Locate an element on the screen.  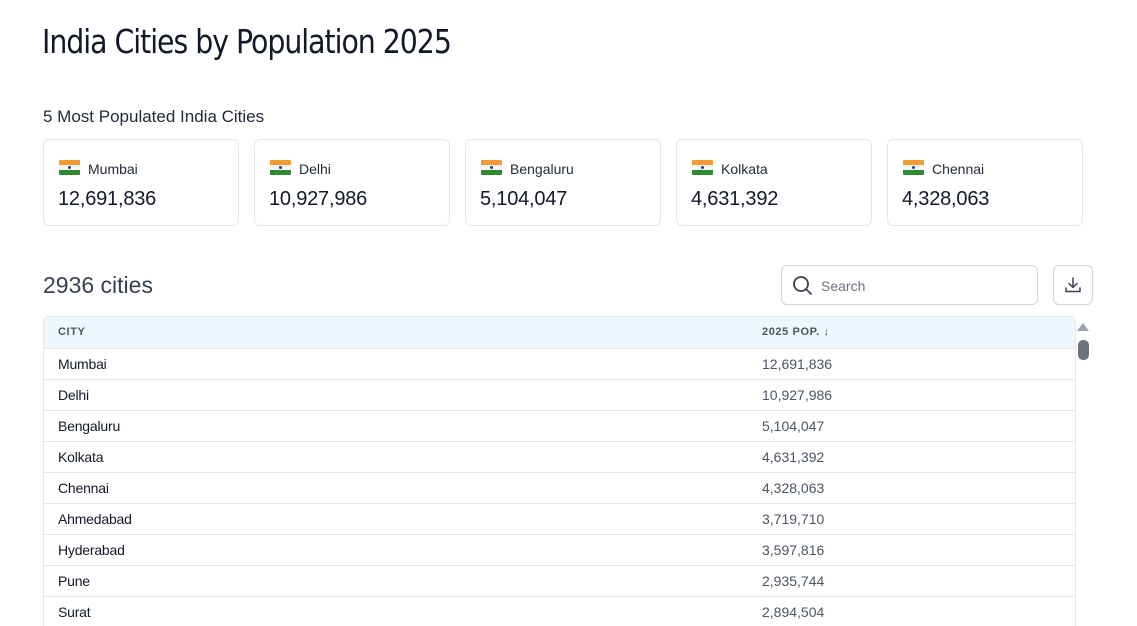
city-card-chennai: Chennai 4,328,063 is located at coordinates (985, 182).